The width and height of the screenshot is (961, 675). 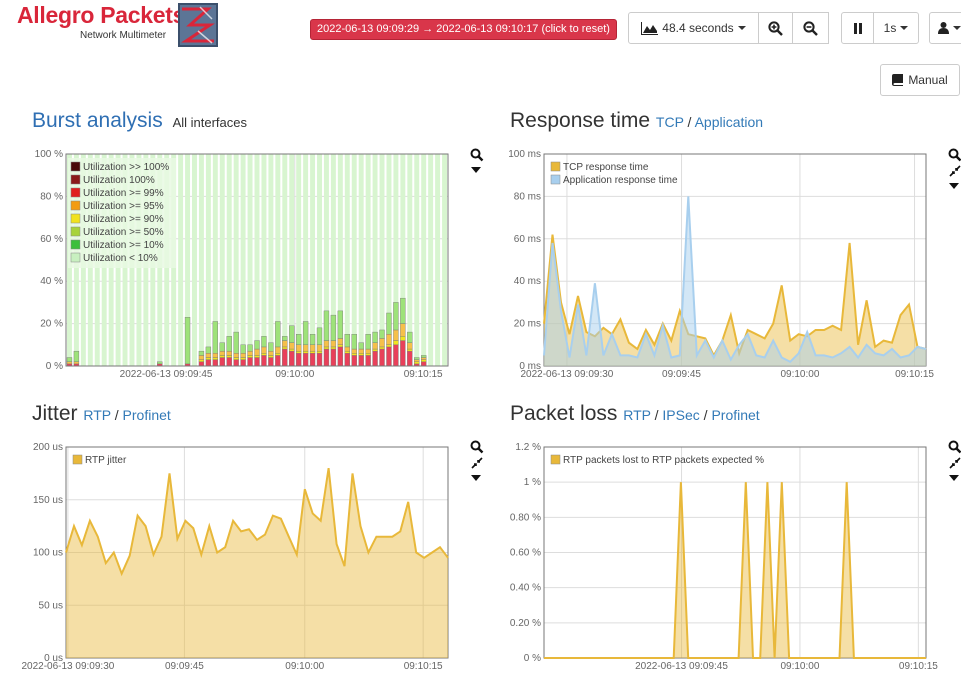 I want to click on pause-icon, so click(x=857, y=28).